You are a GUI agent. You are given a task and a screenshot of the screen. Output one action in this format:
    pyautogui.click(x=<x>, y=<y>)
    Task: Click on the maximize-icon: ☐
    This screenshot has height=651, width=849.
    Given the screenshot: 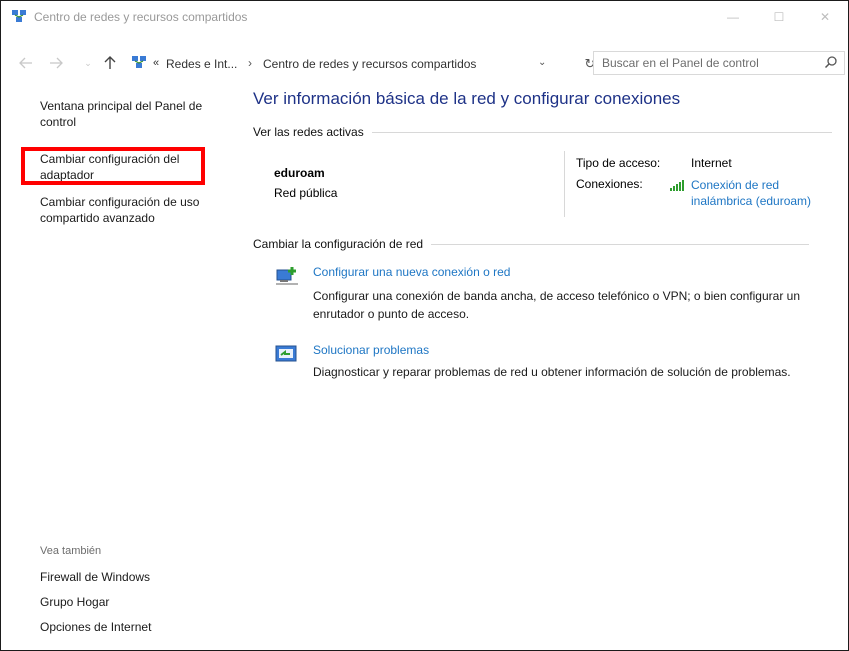 What is the action you would take?
    pyautogui.click(x=779, y=17)
    